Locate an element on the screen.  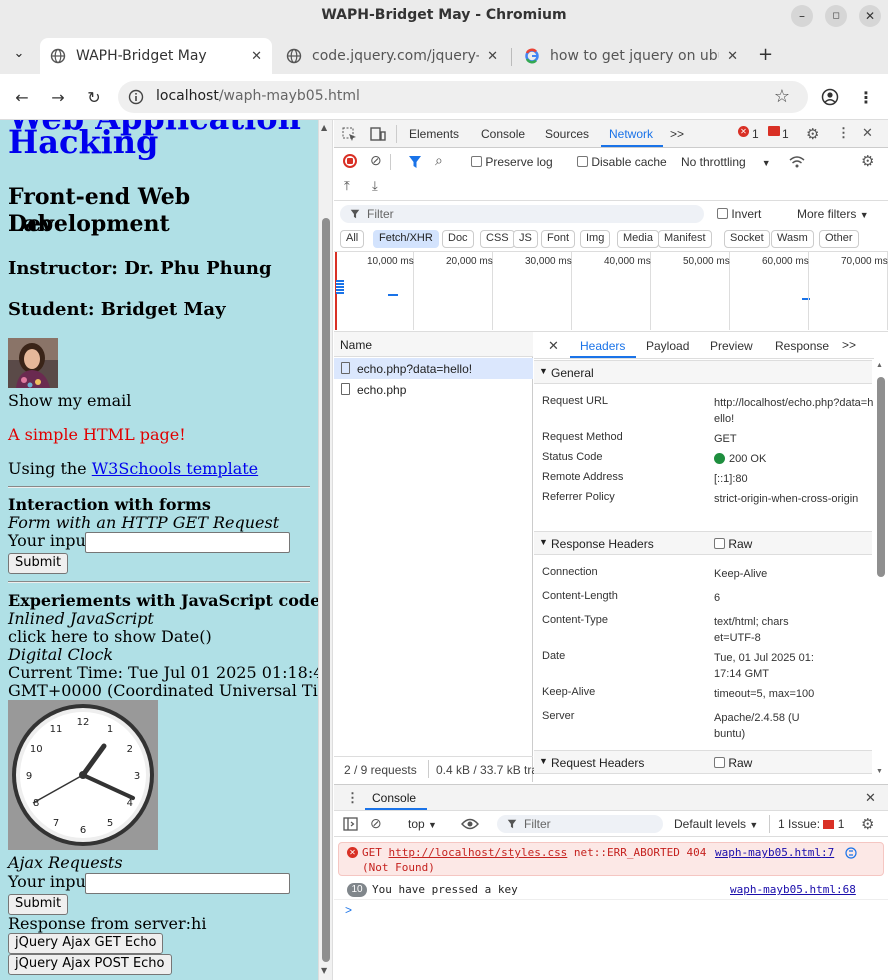
type-filter-chip: JS is located at coordinates (525, 239).